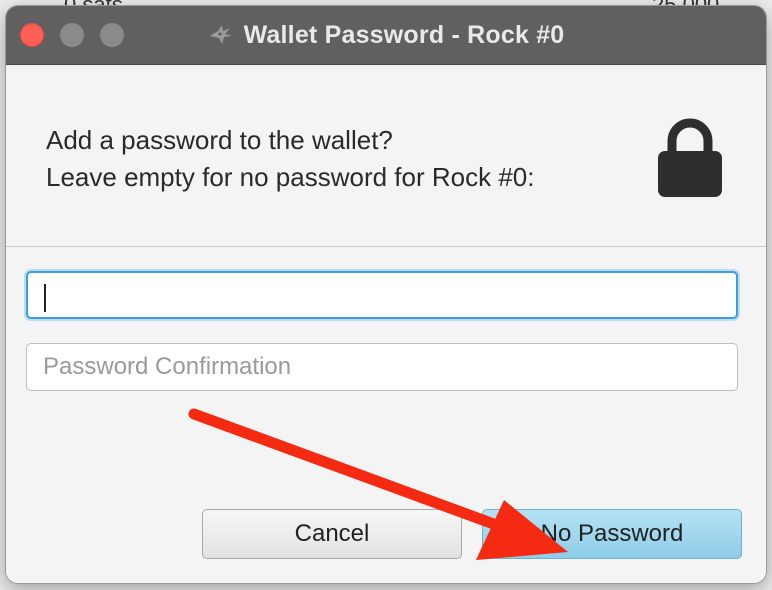  I want to click on window-title: Wallet Password - Rock #0, so click(404, 34).